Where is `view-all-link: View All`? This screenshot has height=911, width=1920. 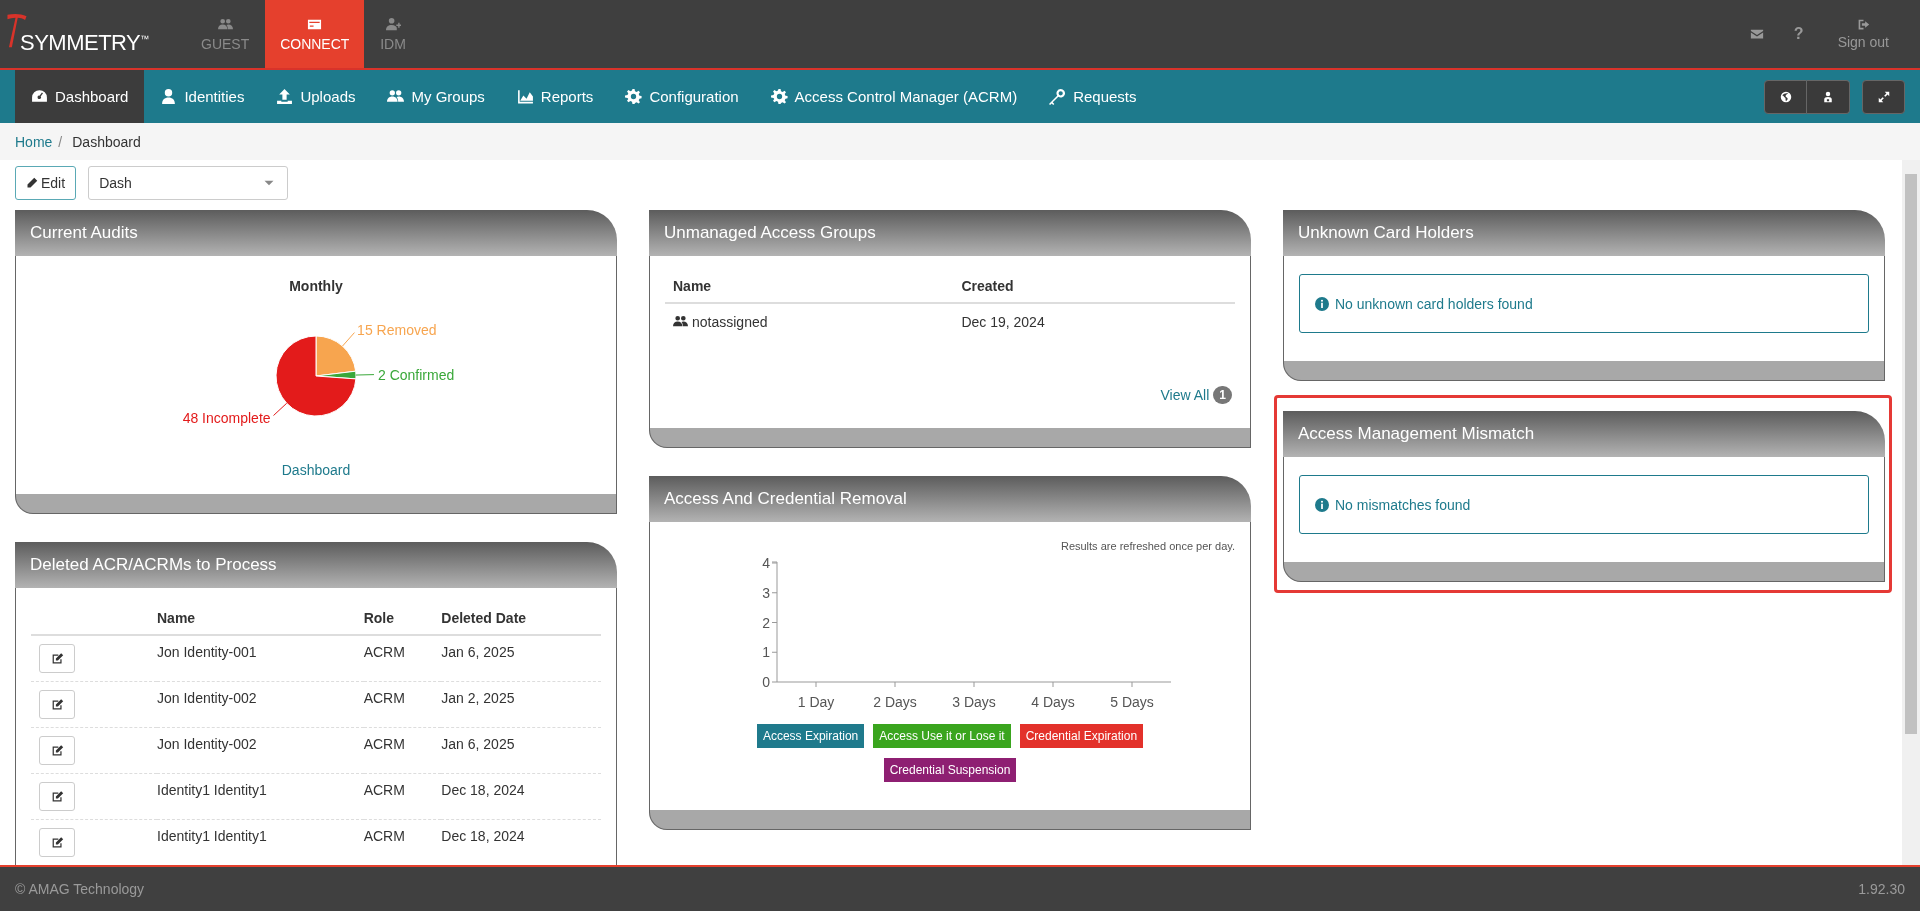
view-all-link: View All is located at coordinates (1185, 395).